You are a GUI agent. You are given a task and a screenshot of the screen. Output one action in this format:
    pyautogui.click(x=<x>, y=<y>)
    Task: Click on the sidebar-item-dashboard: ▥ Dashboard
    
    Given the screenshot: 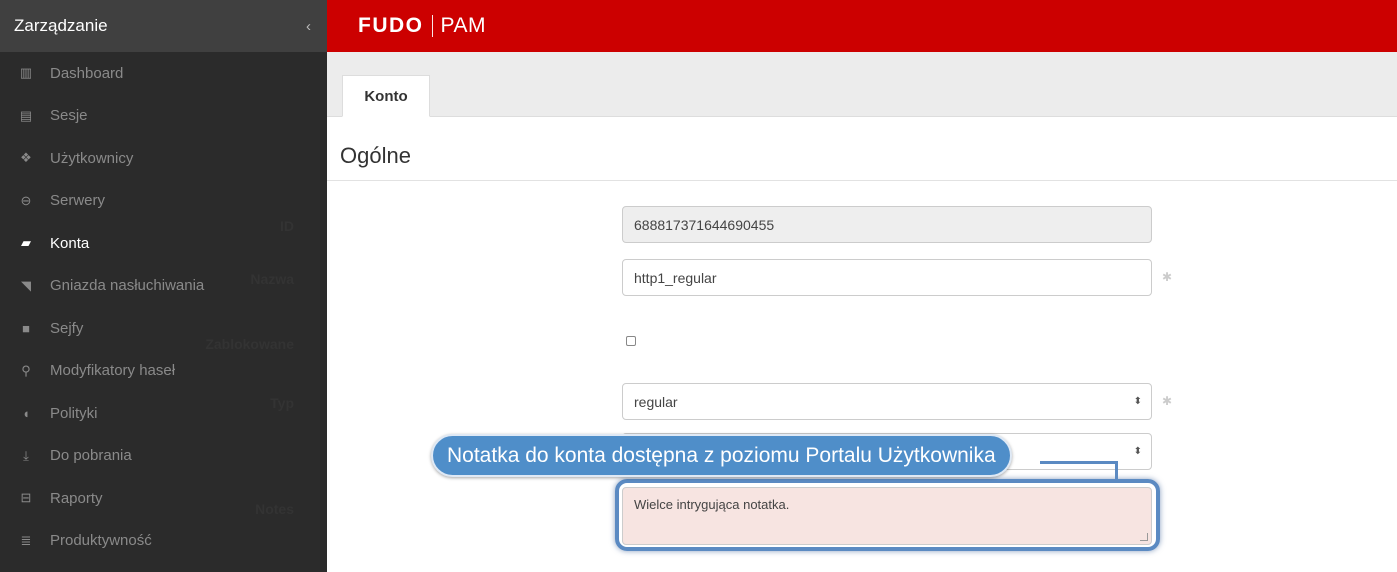 What is the action you would take?
    pyautogui.click(x=163, y=73)
    